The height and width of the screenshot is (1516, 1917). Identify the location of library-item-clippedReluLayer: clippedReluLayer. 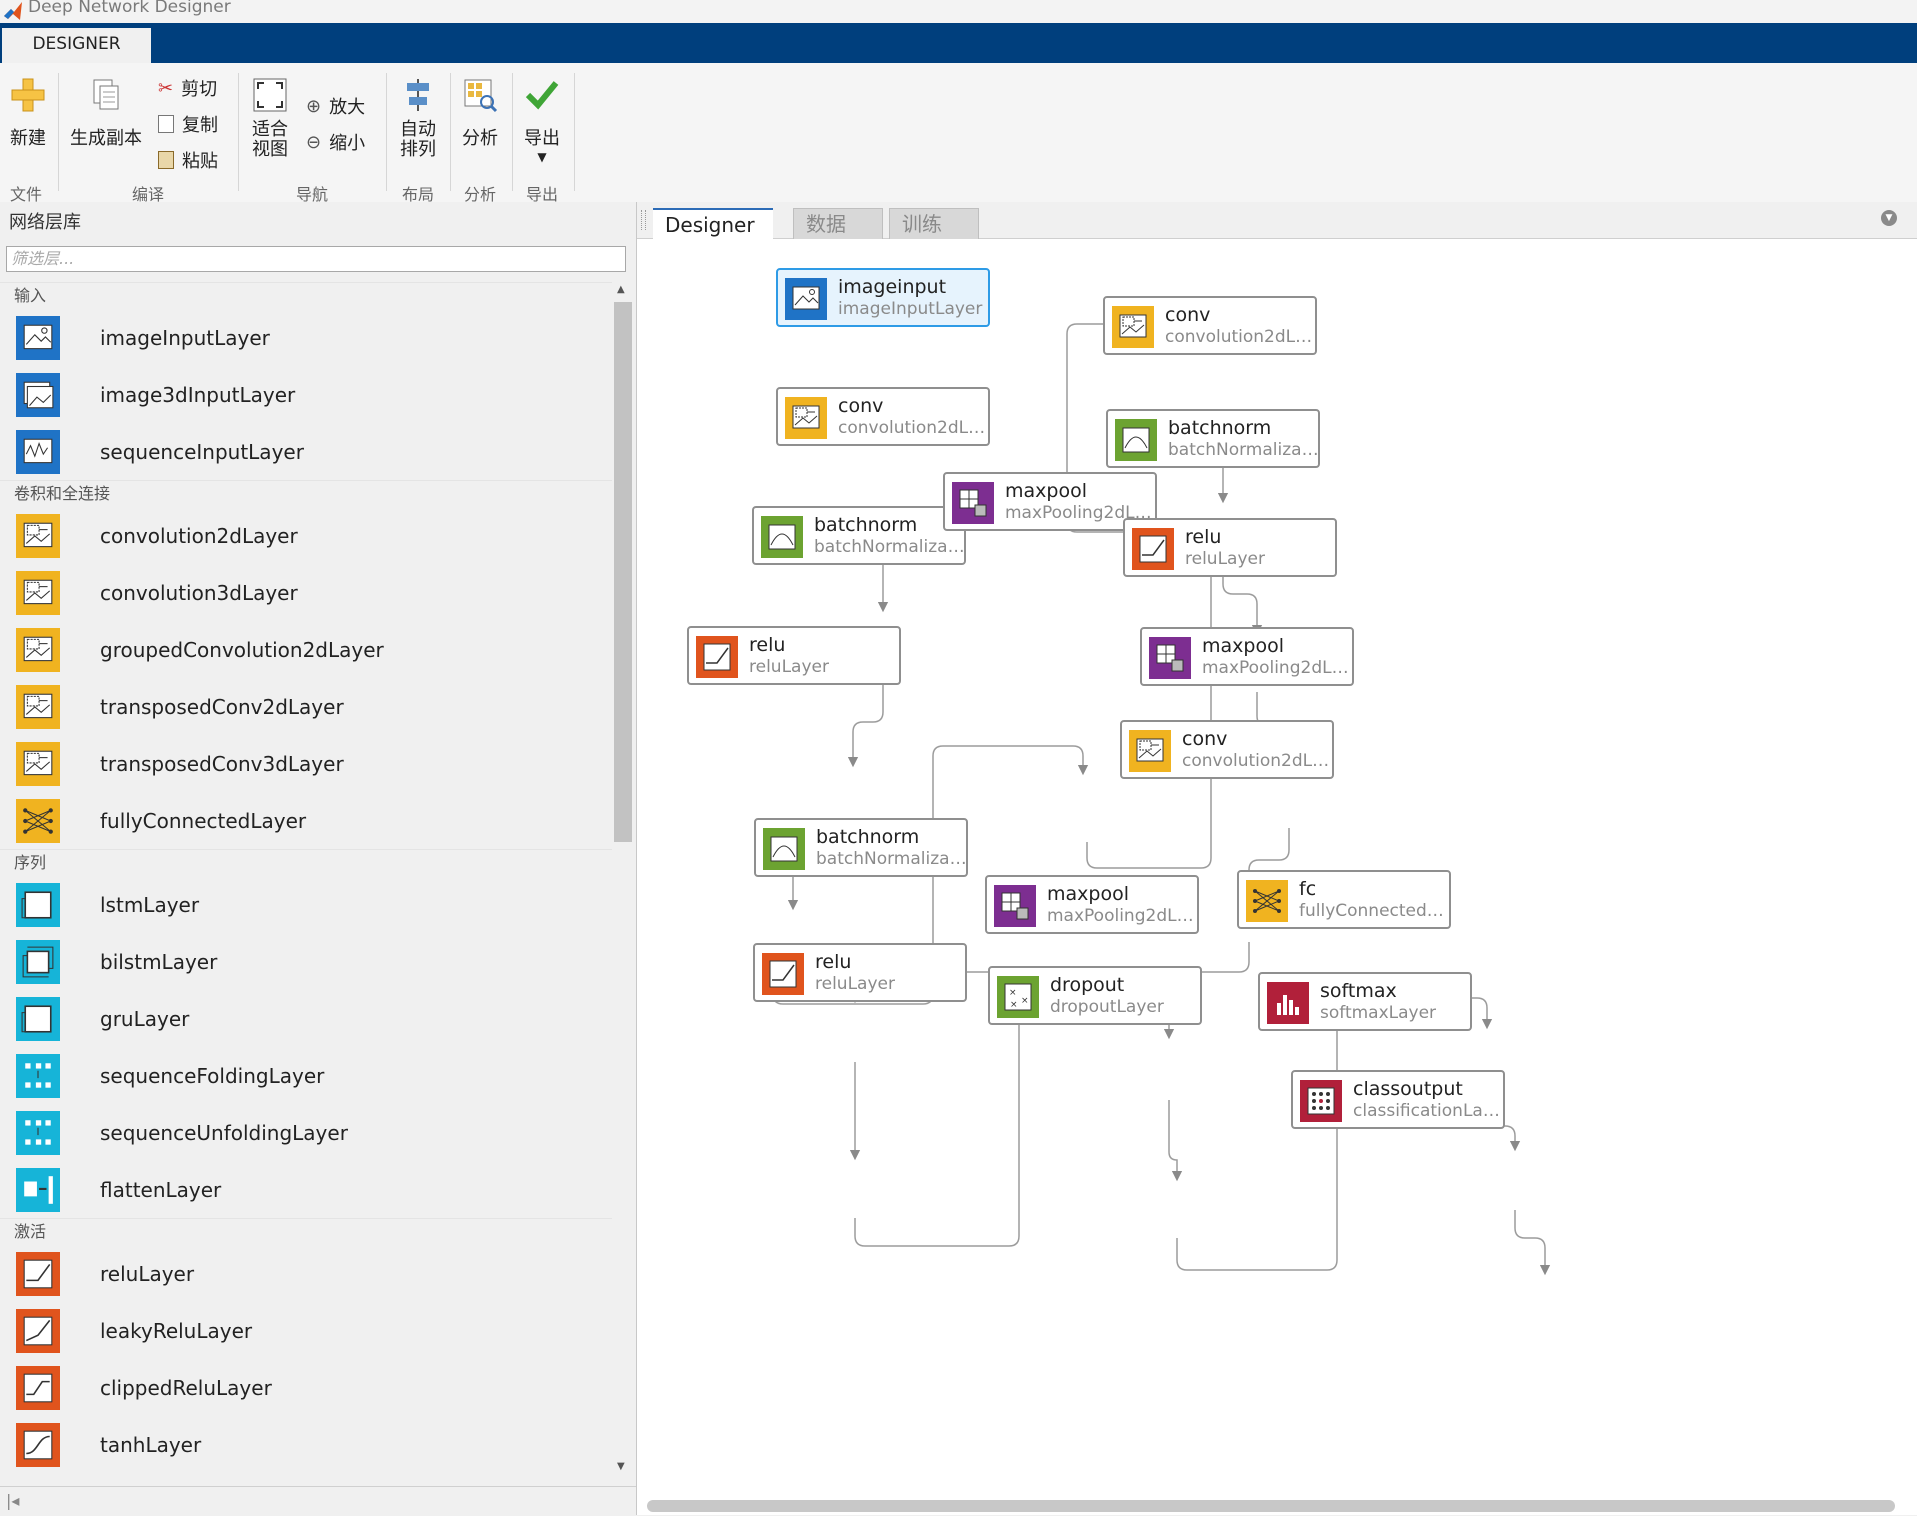
(306, 1387).